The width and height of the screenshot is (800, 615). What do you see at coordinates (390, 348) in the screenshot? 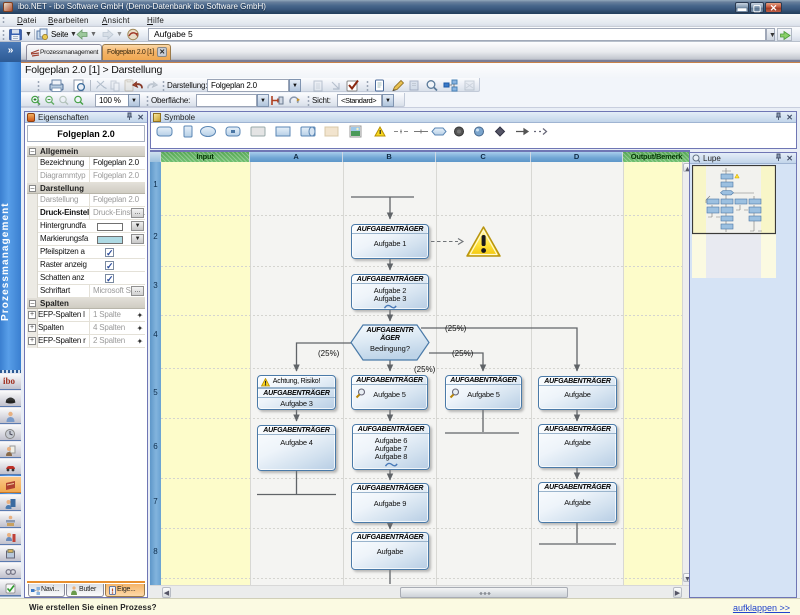
I see `svg-text: Bedingung?` at bounding box center [390, 348].